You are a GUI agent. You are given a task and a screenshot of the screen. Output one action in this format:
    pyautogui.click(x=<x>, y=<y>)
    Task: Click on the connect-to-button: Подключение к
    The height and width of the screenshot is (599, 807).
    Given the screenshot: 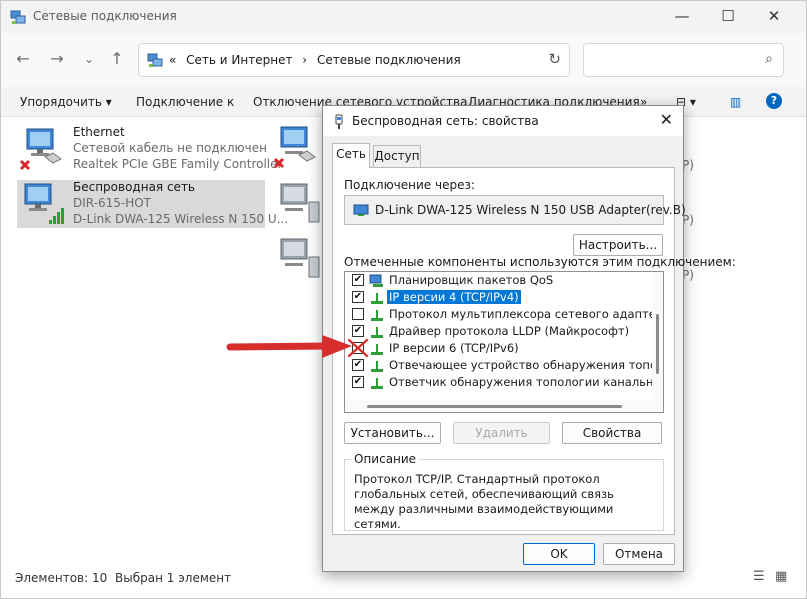 What is the action you would take?
    pyautogui.click(x=185, y=102)
    